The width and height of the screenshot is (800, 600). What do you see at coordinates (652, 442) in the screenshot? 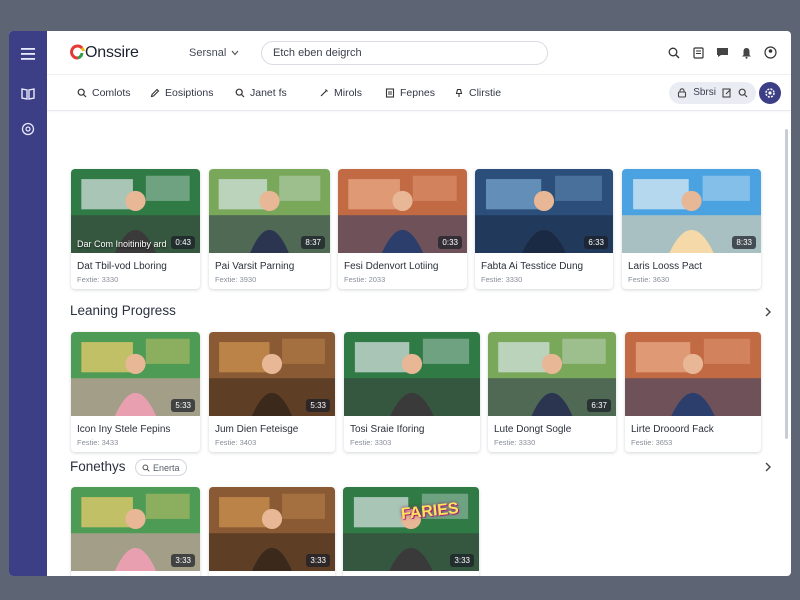
I see `video-meta: Festie: 3653` at bounding box center [652, 442].